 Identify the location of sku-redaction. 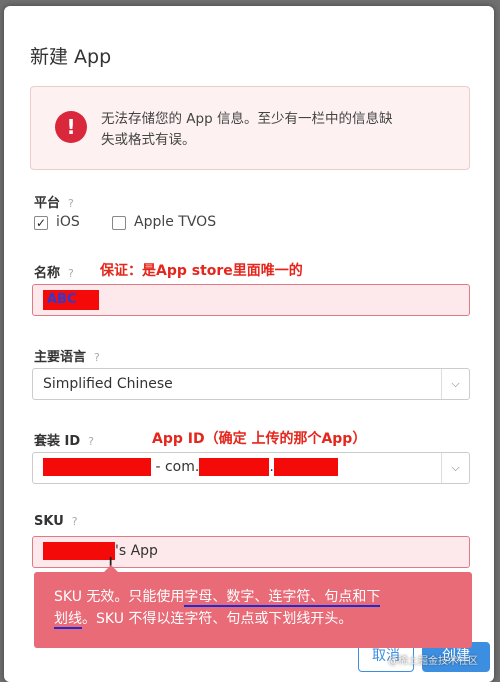
(79, 551).